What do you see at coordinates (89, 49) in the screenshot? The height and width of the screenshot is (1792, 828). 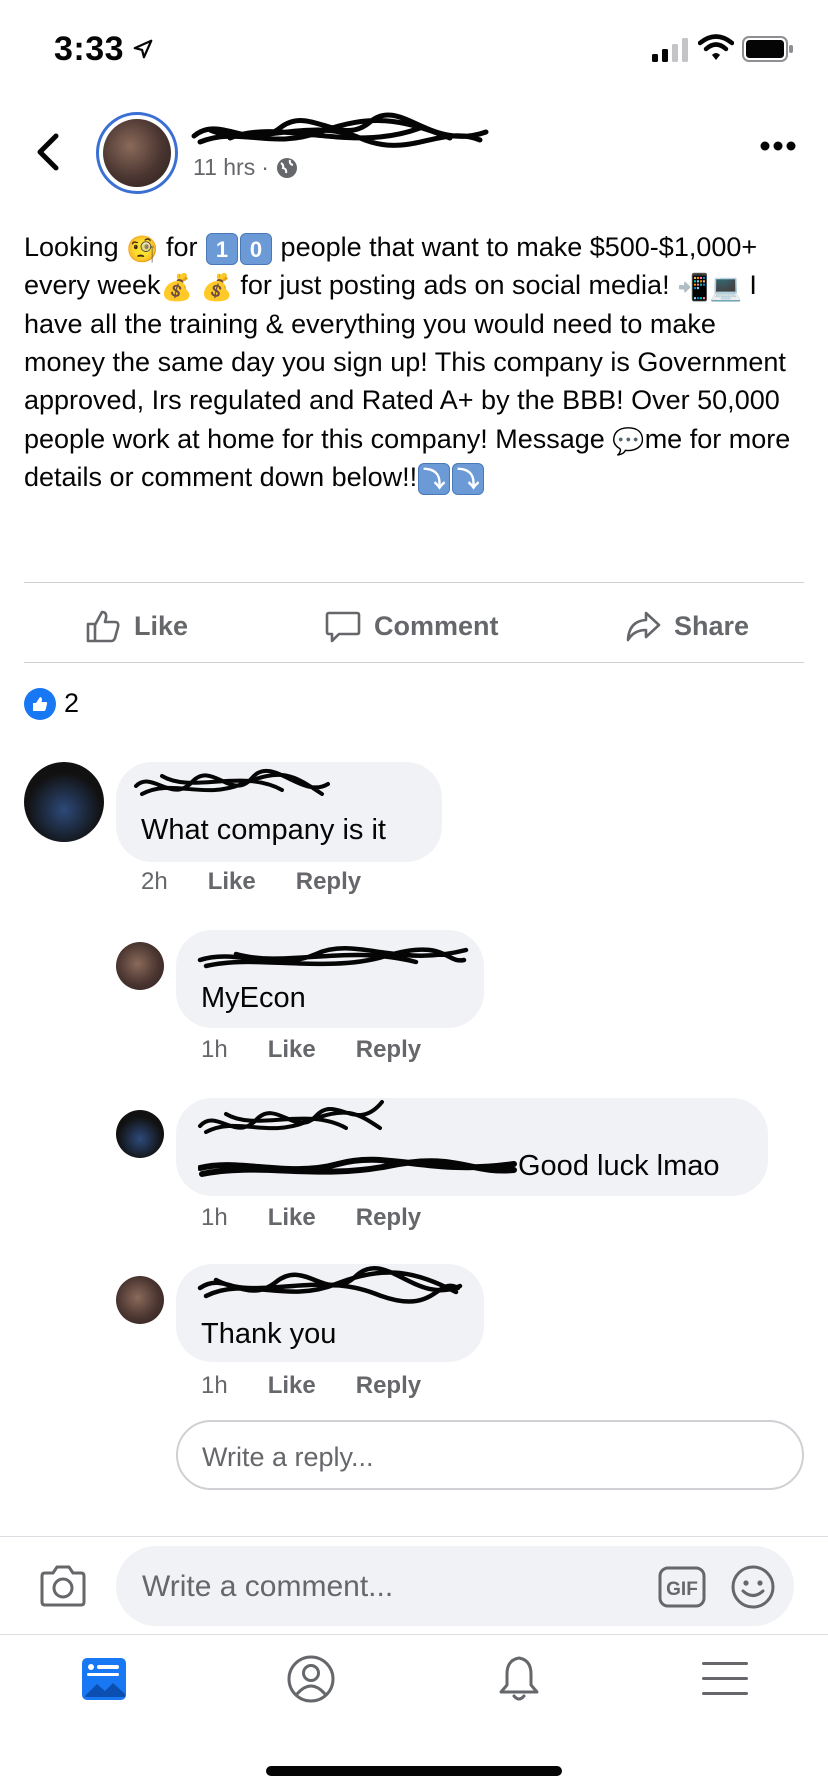 I see `status-time: 3:33` at bounding box center [89, 49].